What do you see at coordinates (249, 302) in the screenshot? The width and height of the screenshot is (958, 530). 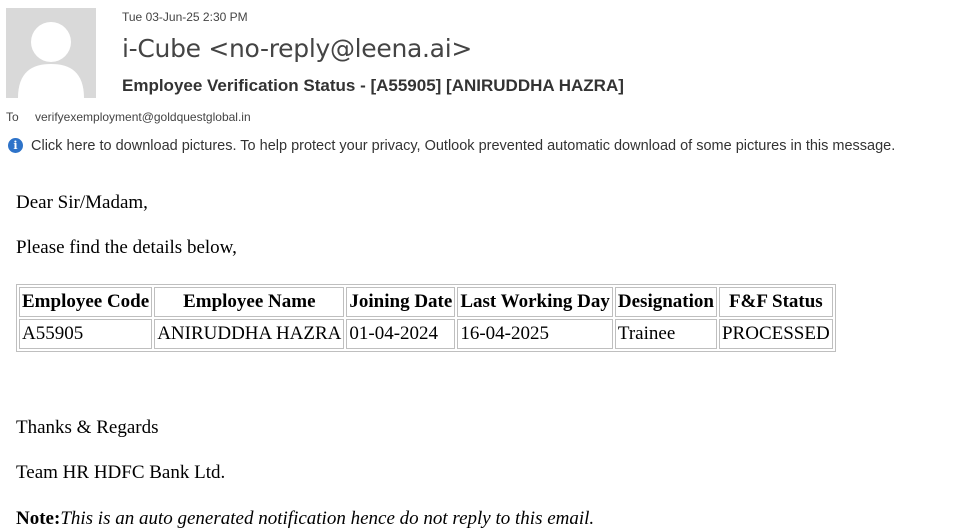 I see `header-employee-name: Employee Name` at bounding box center [249, 302].